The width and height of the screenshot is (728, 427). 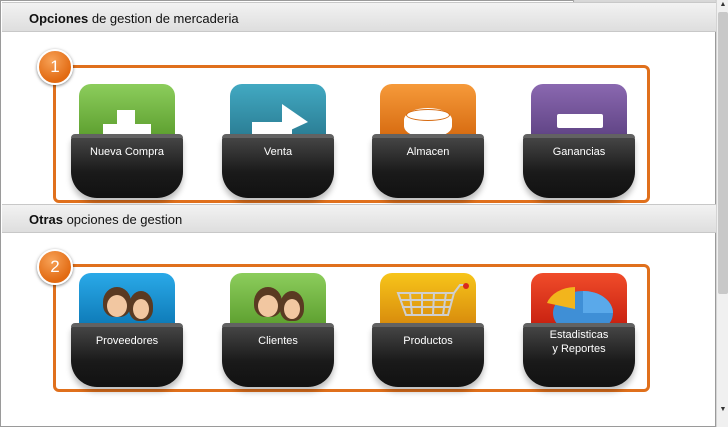 What do you see at coordinates (359, 218) in the screenshot?
I see `section-header-otras: Otras opciones de gestion` at bounding box center [359, 218].